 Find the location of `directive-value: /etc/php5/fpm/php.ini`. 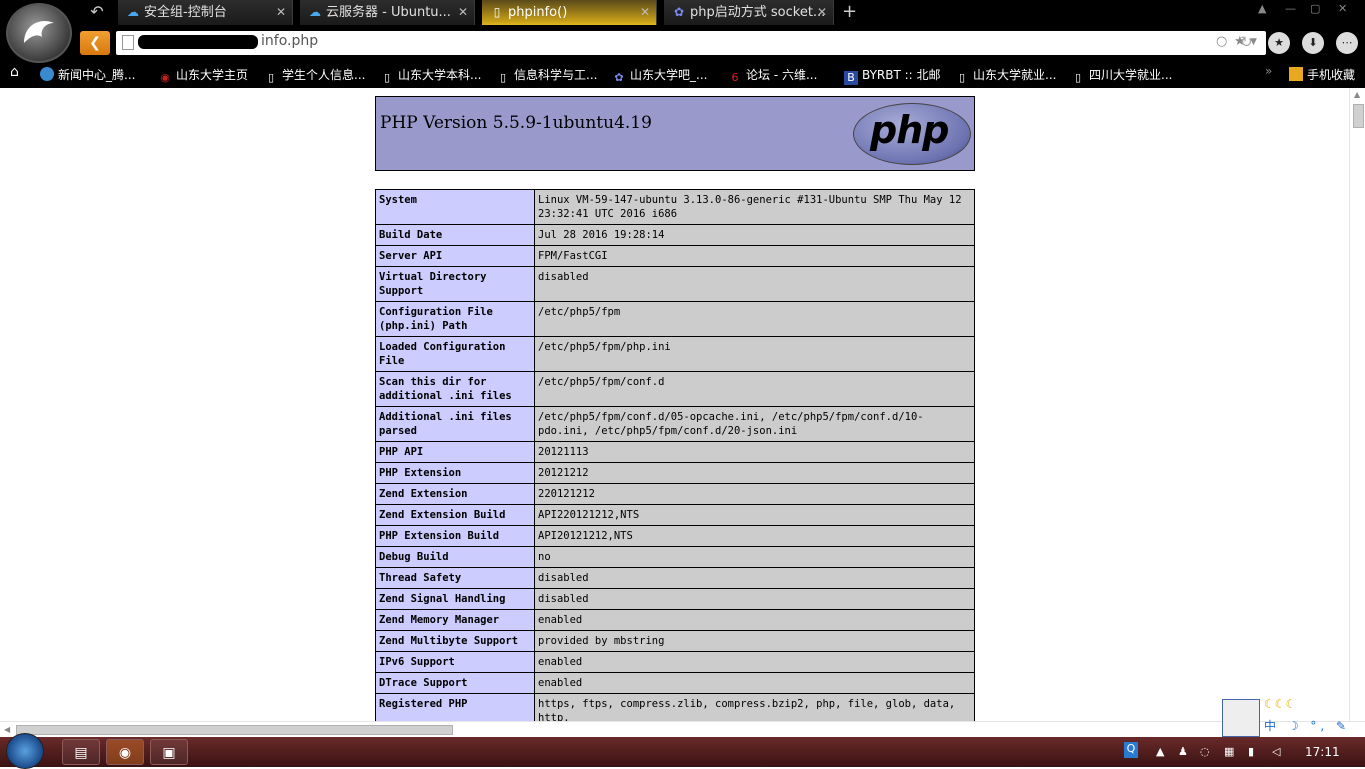

directive-value: /etc/php5/fpm/php.ini is located at coordinates (754, 354).